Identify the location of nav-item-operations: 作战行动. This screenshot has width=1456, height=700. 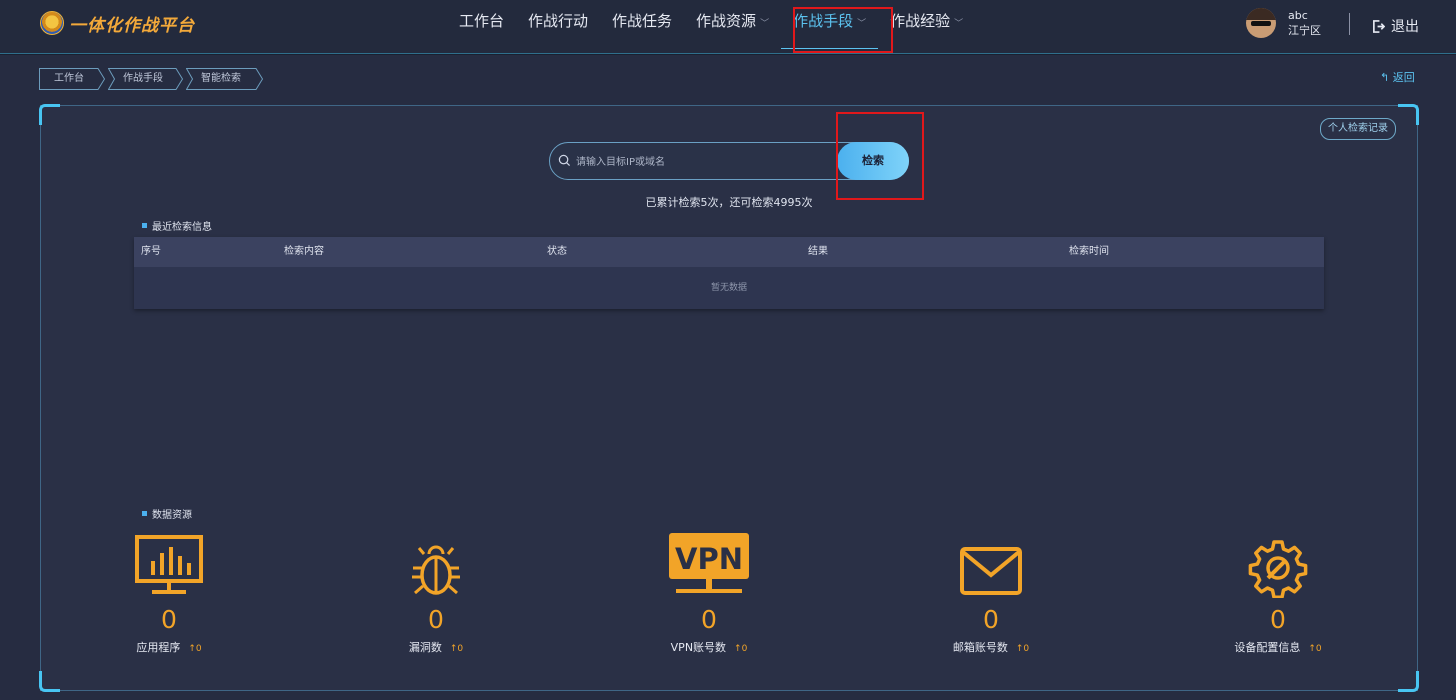
(558, 26).